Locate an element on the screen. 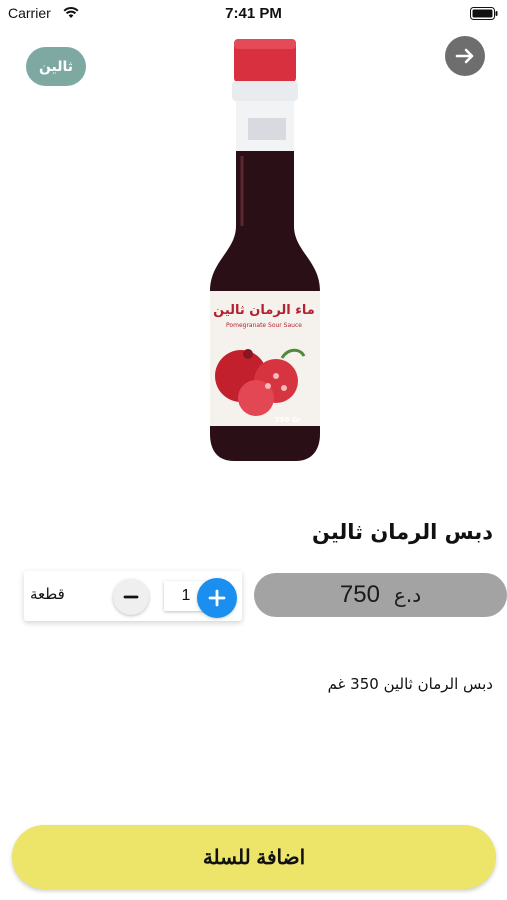  product-description: دبس الرمان ثالين 350 غم is located at coordinates (410, 684).